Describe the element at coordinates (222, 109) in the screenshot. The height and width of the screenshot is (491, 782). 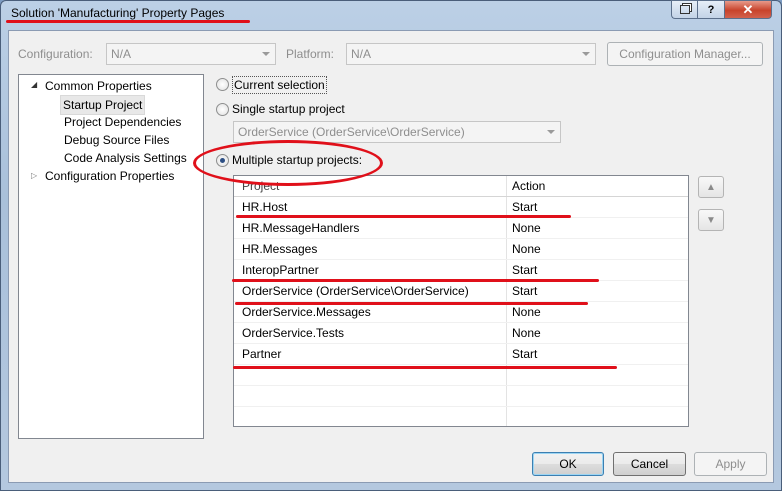
I see `single-startup-radio` at that location.